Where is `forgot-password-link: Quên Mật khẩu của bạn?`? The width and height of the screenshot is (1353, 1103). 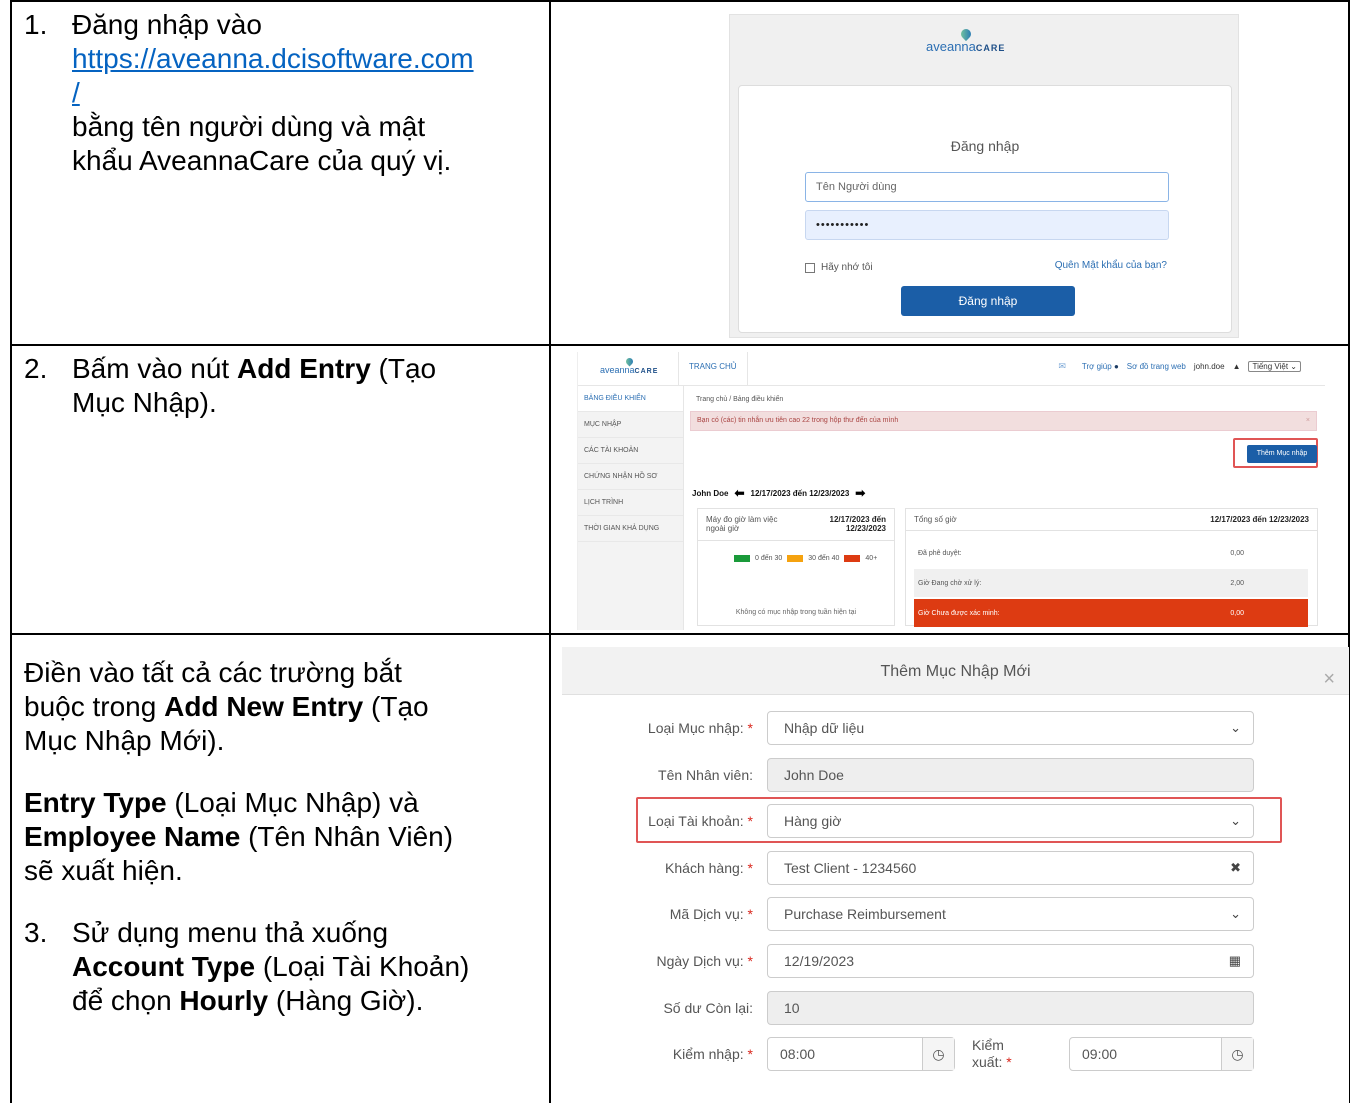 forgot-password-link: Quên Mật khẩu của bạn? is located at coordinates (1111, 265).